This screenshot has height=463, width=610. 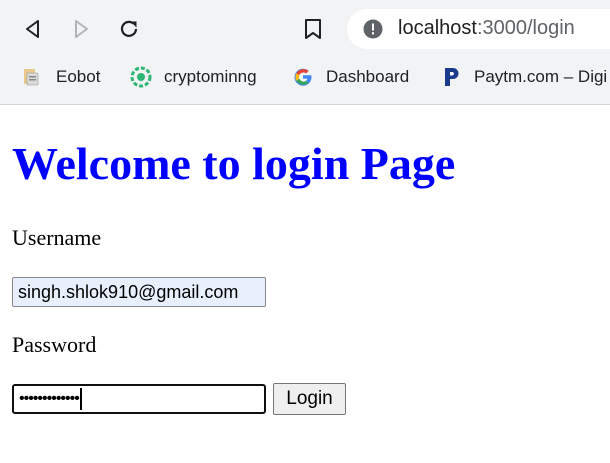 I want to click on address-url: localhost:3000/login, so click(x=486, y=28).